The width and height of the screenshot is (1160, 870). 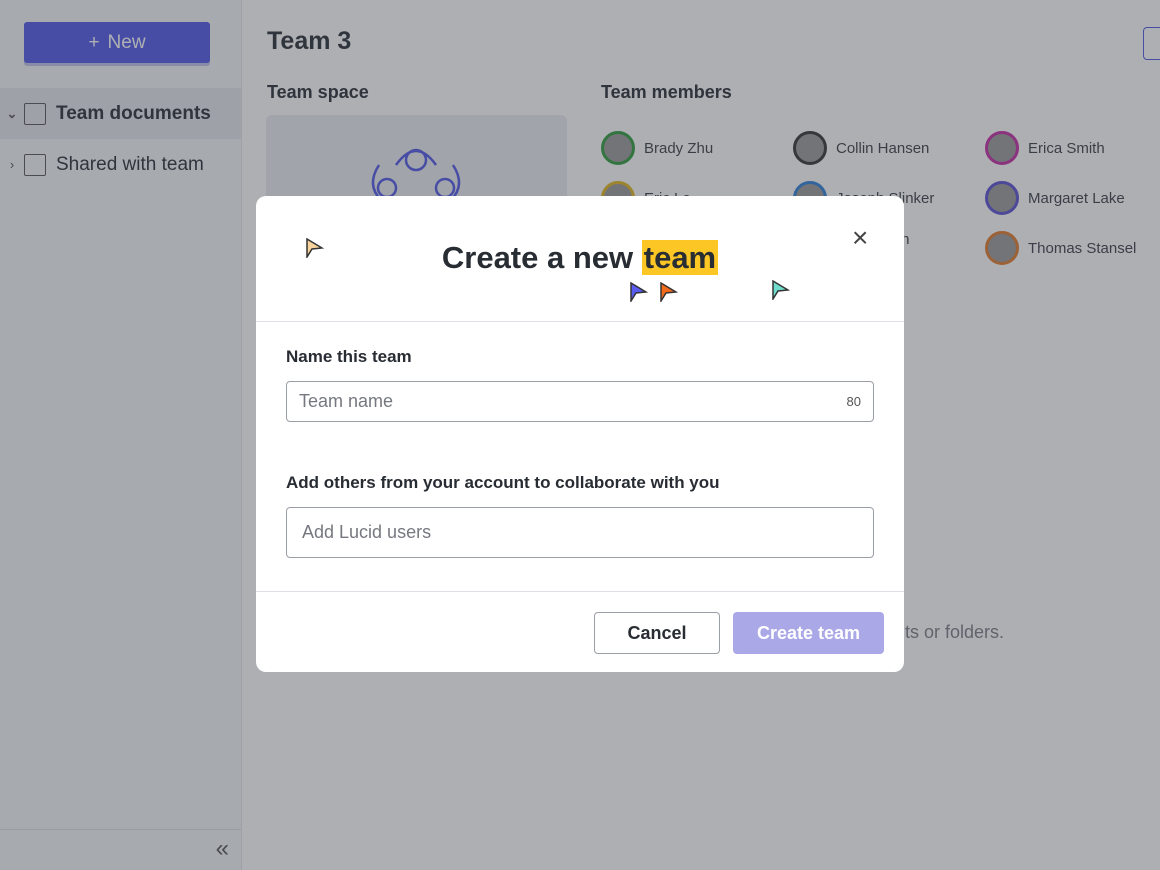 What do you see at coordinates (580, 257) in the screenshot?
I see `dialog-title: Create a new team` at bounding box center [580, 257].